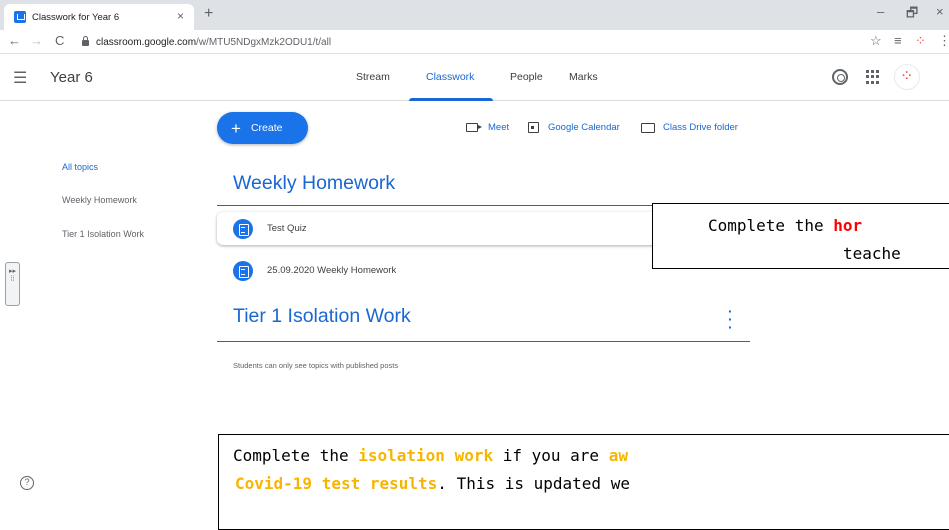  What do you see at coordinates (208, 14) in the screenshot?
I see `new-tab-icon: +` at bounding box center [208, 14].